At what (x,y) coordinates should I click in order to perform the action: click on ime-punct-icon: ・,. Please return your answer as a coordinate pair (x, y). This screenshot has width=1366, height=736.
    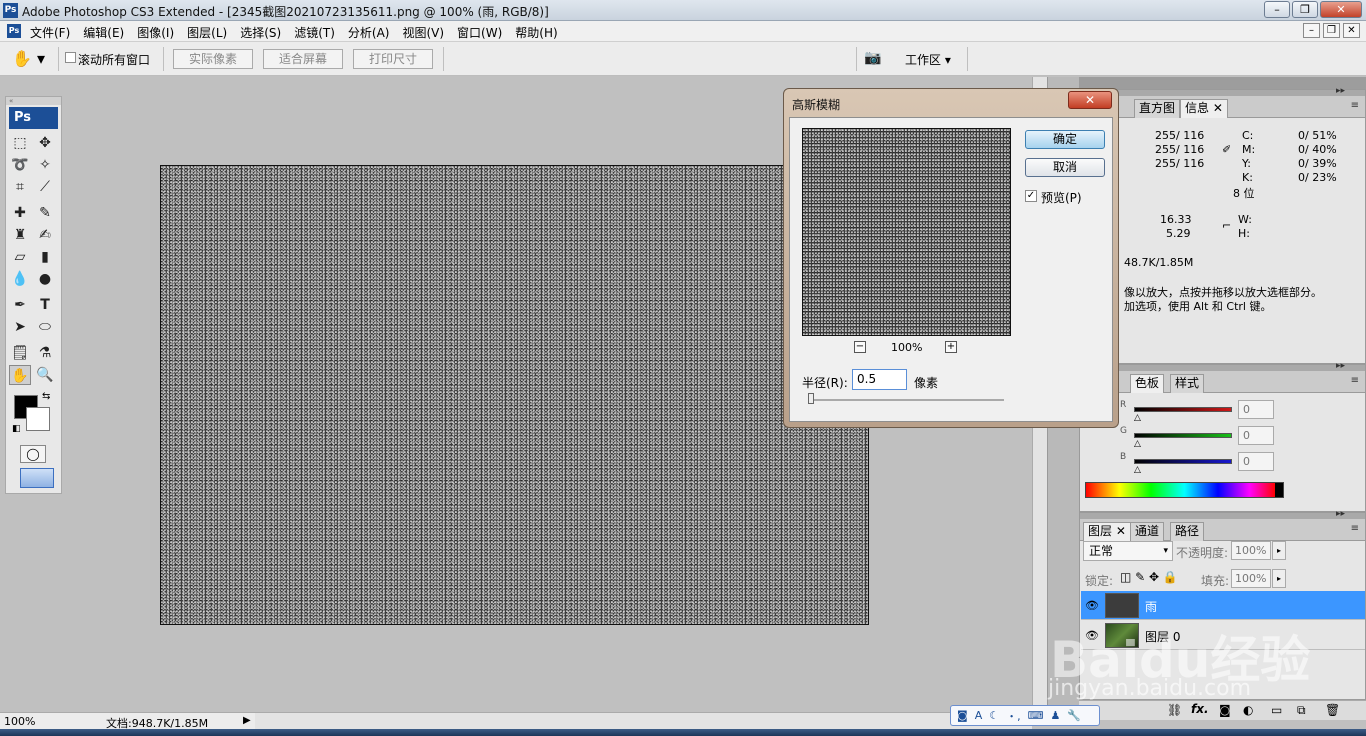
    Looking at the image, I should click on (1013, 716).